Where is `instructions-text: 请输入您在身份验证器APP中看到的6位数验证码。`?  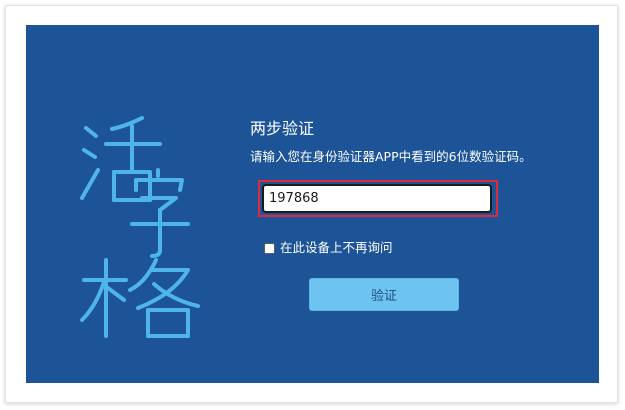
instructions-text: 请输入您在身份验证器APP中看到的6位数验证码。 is located at coordinates (391, 156).